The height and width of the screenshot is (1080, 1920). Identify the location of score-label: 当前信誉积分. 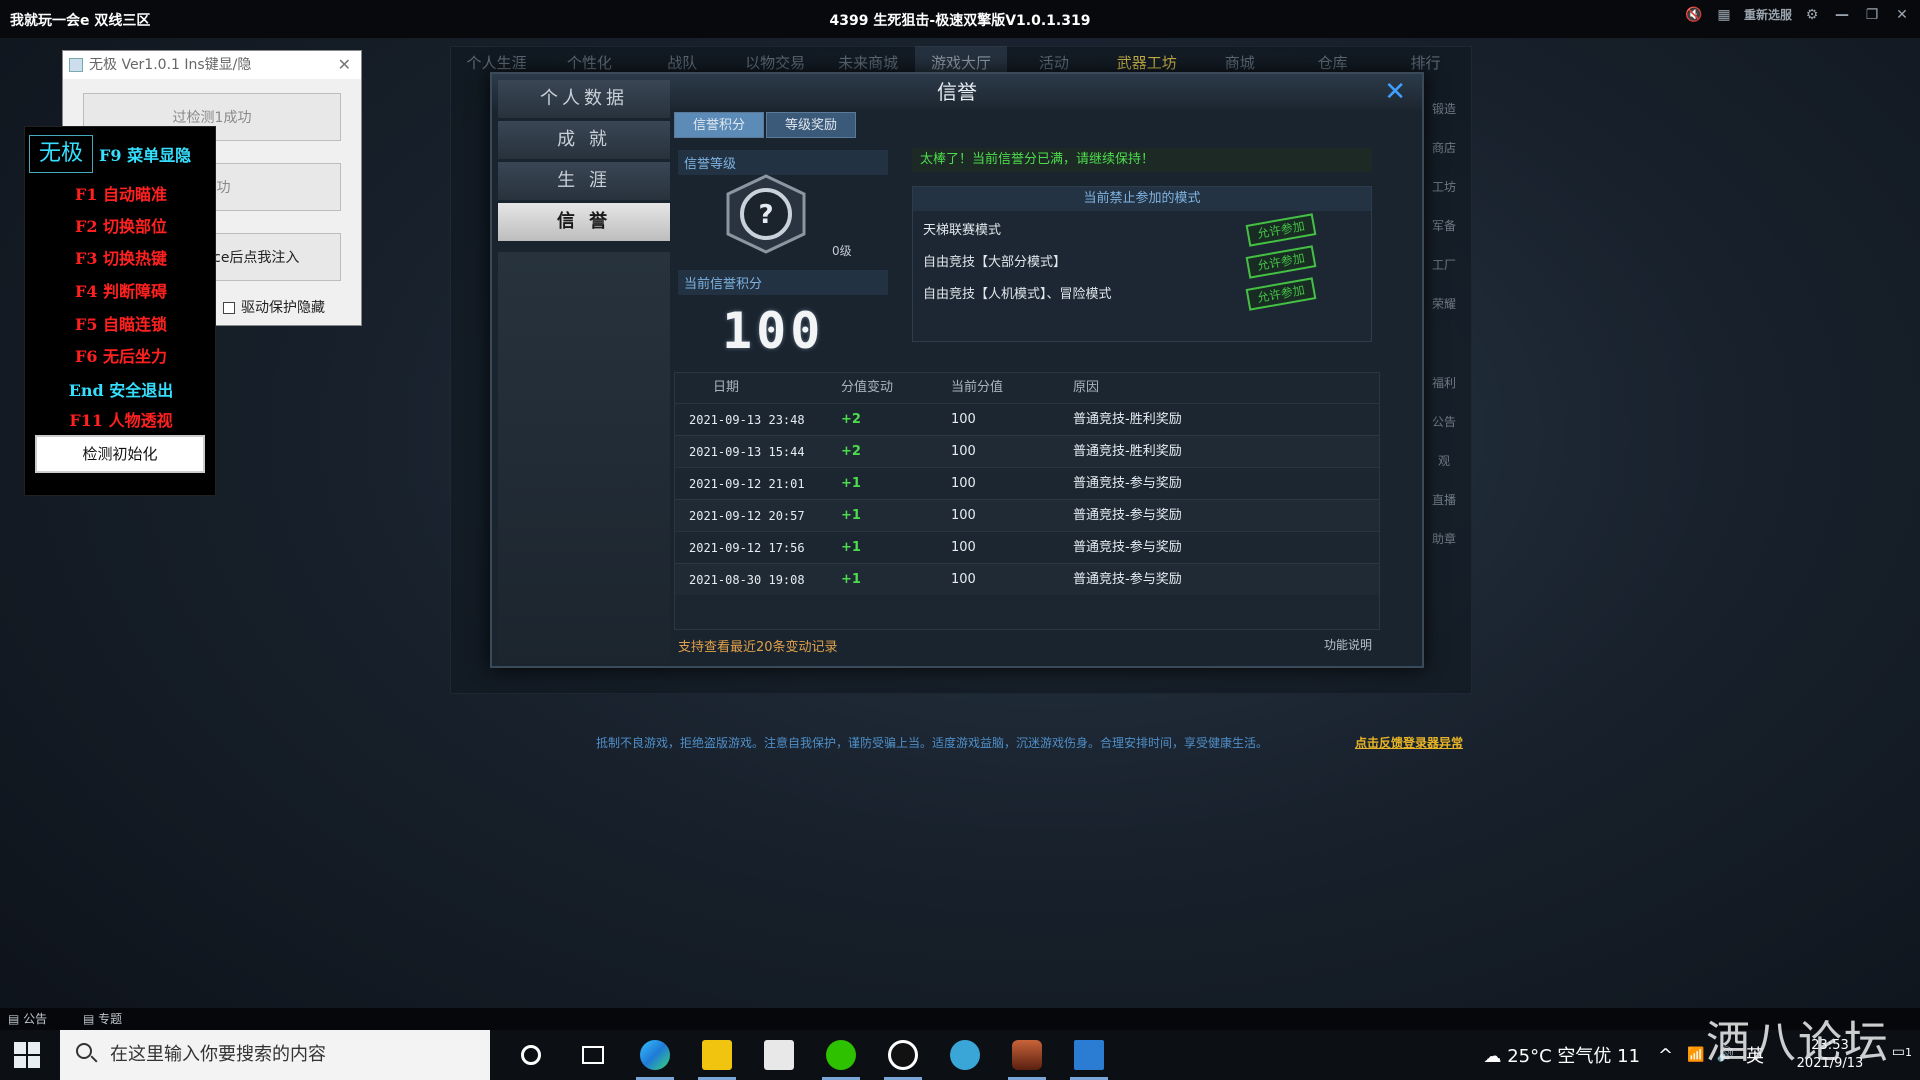
(783, 282).